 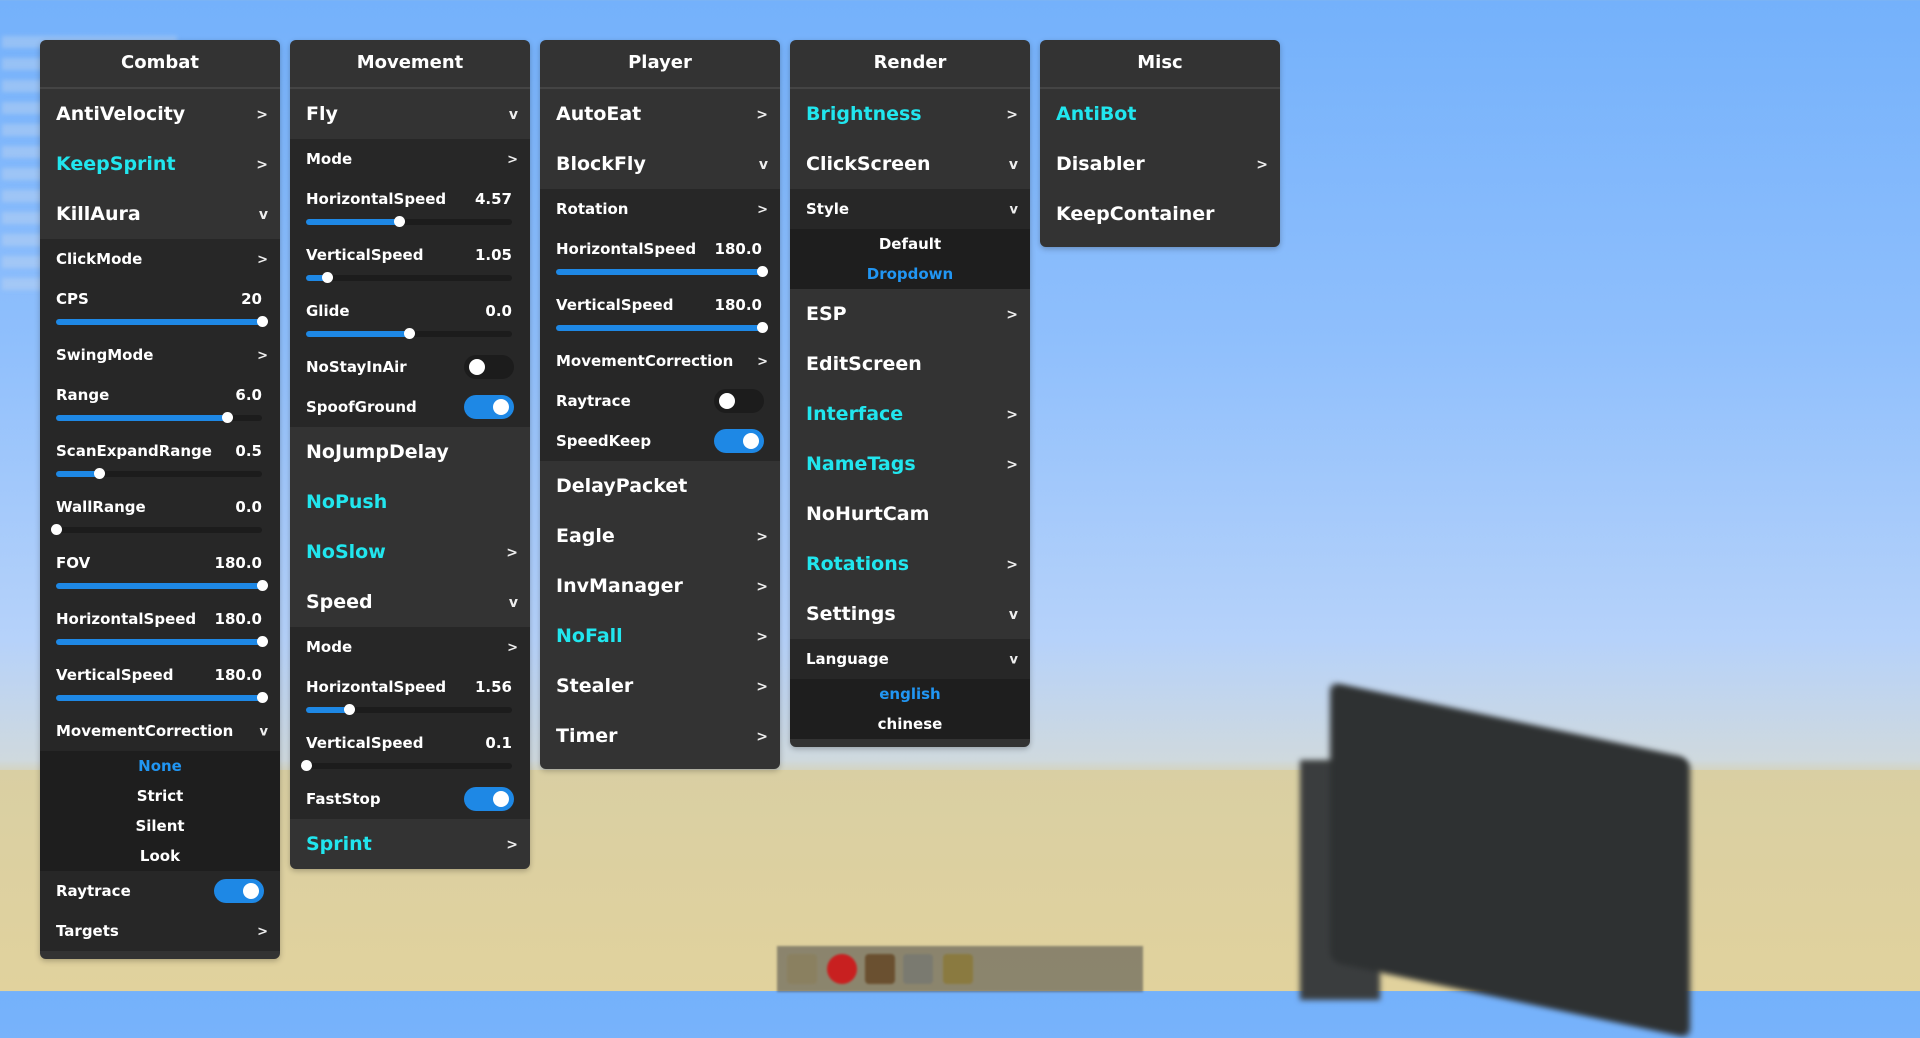 What do you see at coordinates (410, 552) in the screenshot?
I see `module-noslow: NoSlow >` at bounding box center [410, 552].